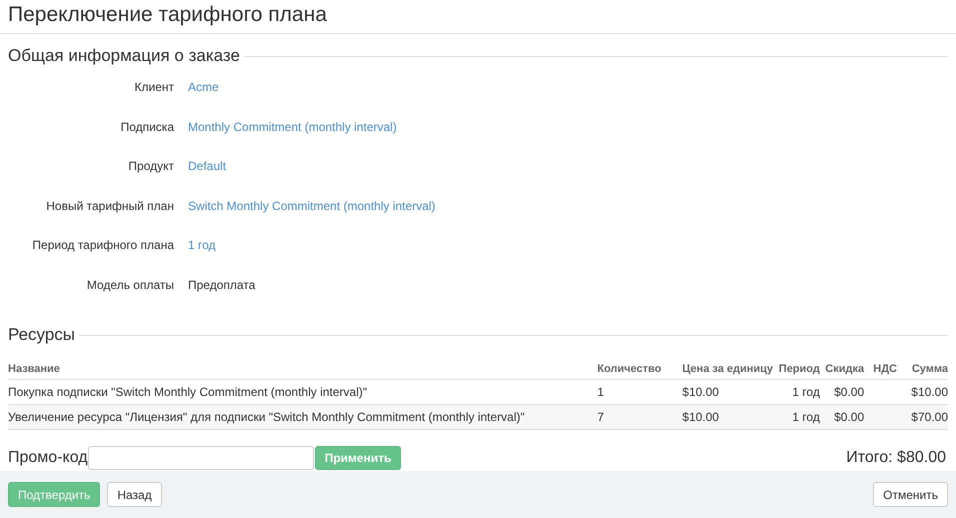 Image resolution: width=956 pixels, height=518 pixels. I want to click on back-button: Назад, so click(134, 495).